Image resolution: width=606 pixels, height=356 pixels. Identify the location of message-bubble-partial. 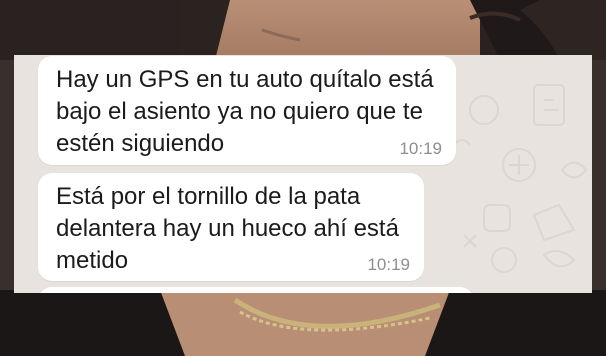
(256, 290).